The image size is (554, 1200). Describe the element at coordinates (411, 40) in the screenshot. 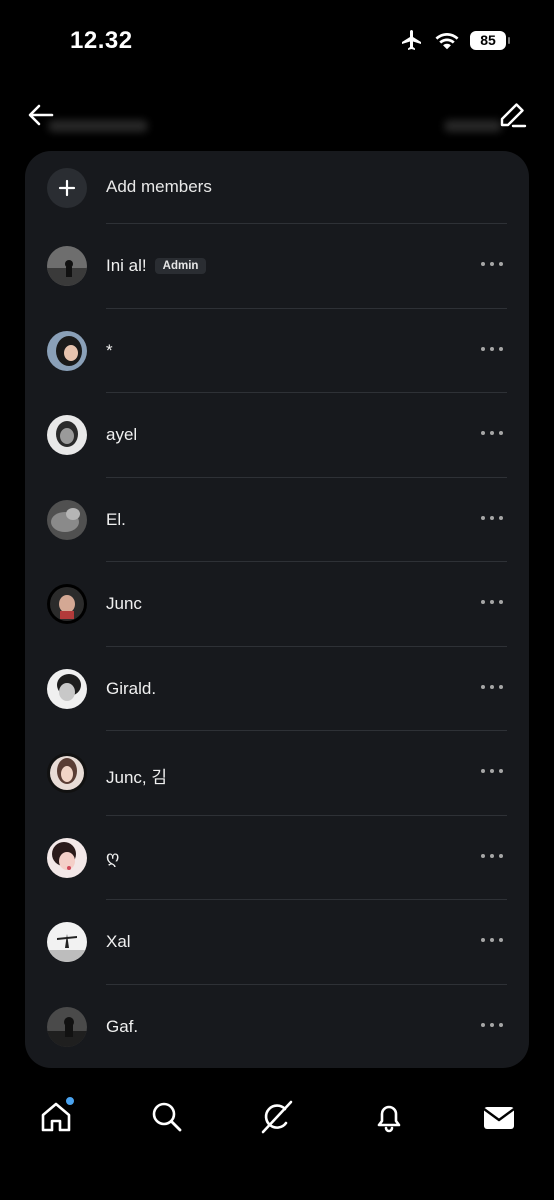

I see `airplane-icon` at that location.